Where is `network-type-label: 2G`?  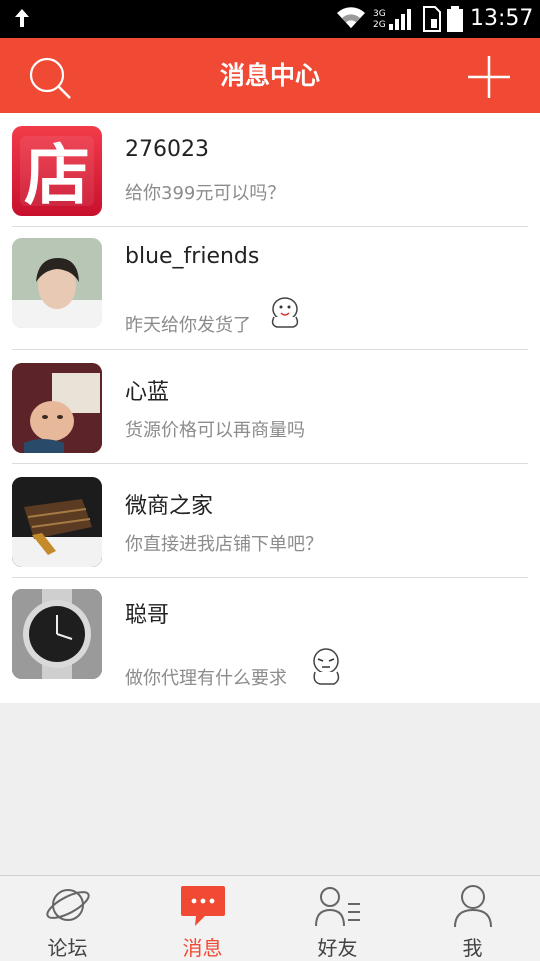 network-type-label: 2G is located at coordinates (379, 25).